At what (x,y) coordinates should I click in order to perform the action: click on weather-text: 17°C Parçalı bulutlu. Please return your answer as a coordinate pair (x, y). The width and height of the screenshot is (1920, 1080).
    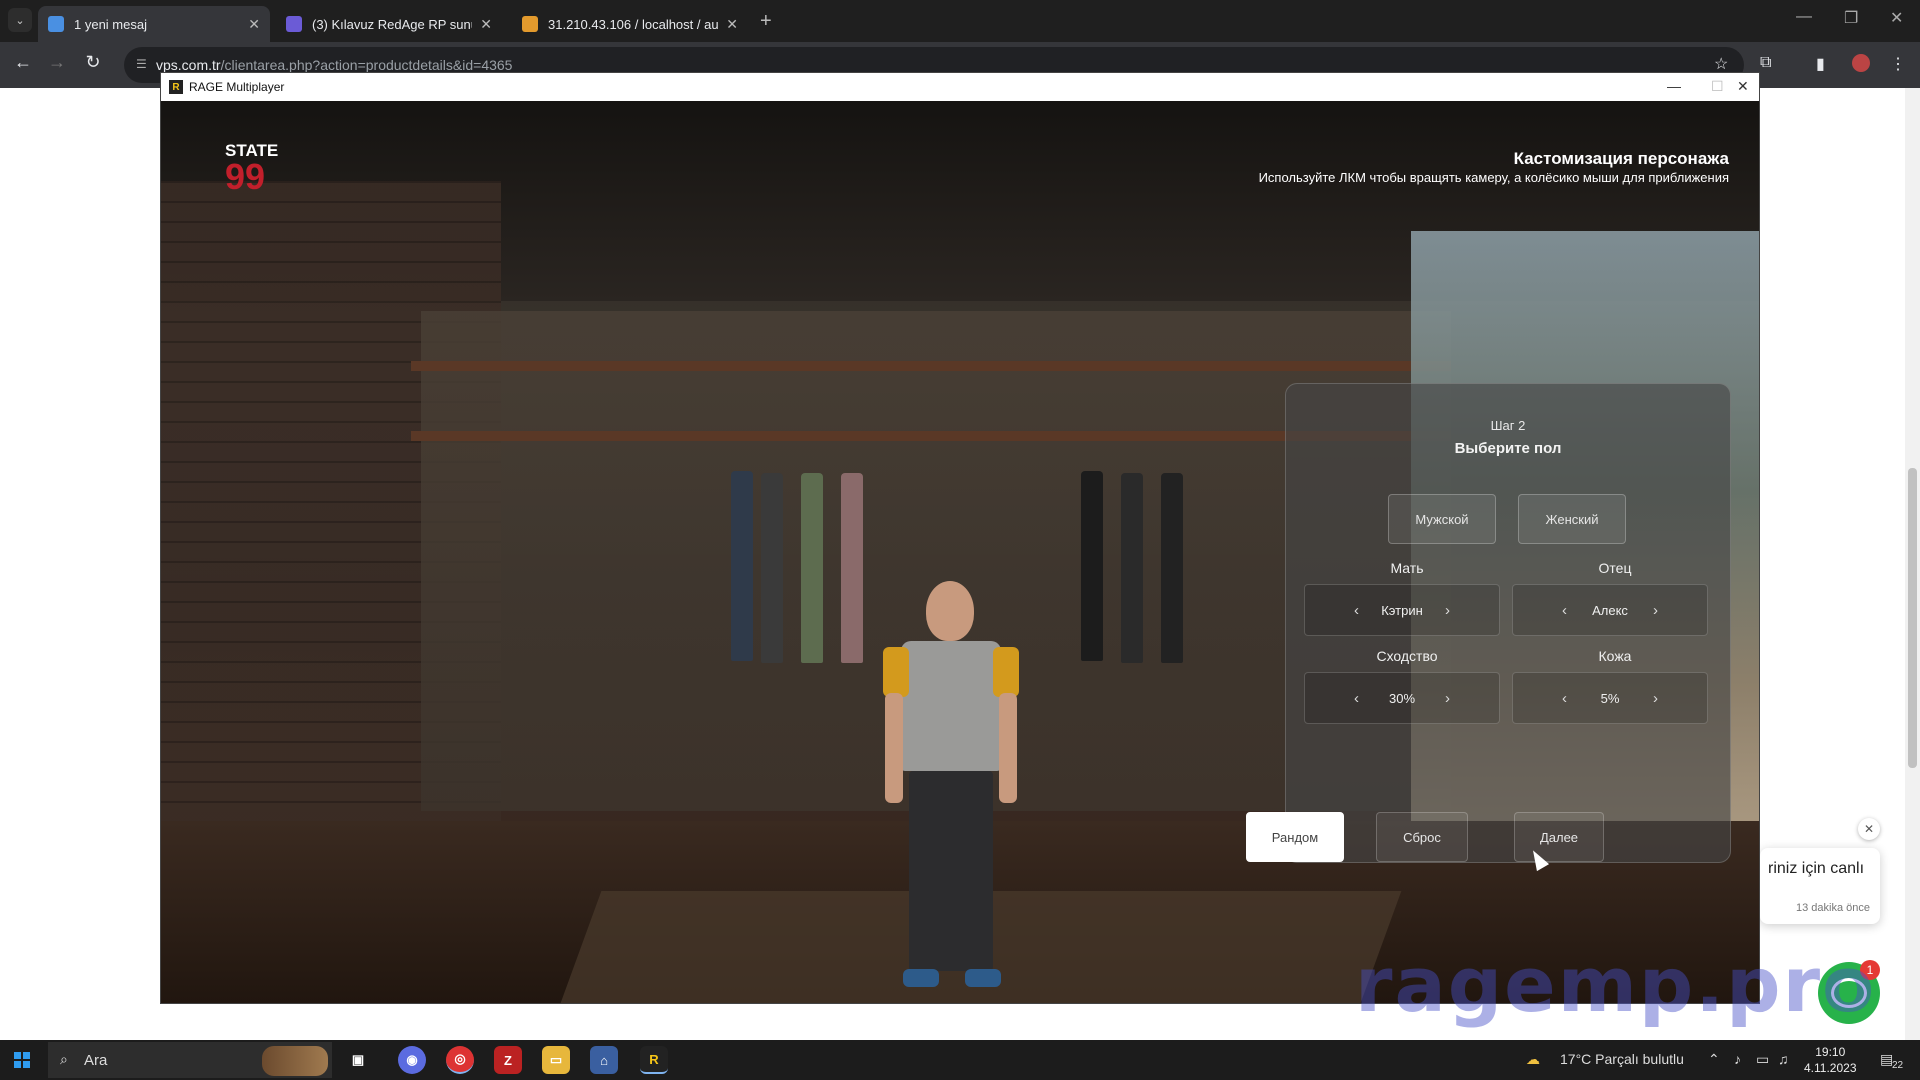
    Looking at the image, I should click on (1622, 1059).